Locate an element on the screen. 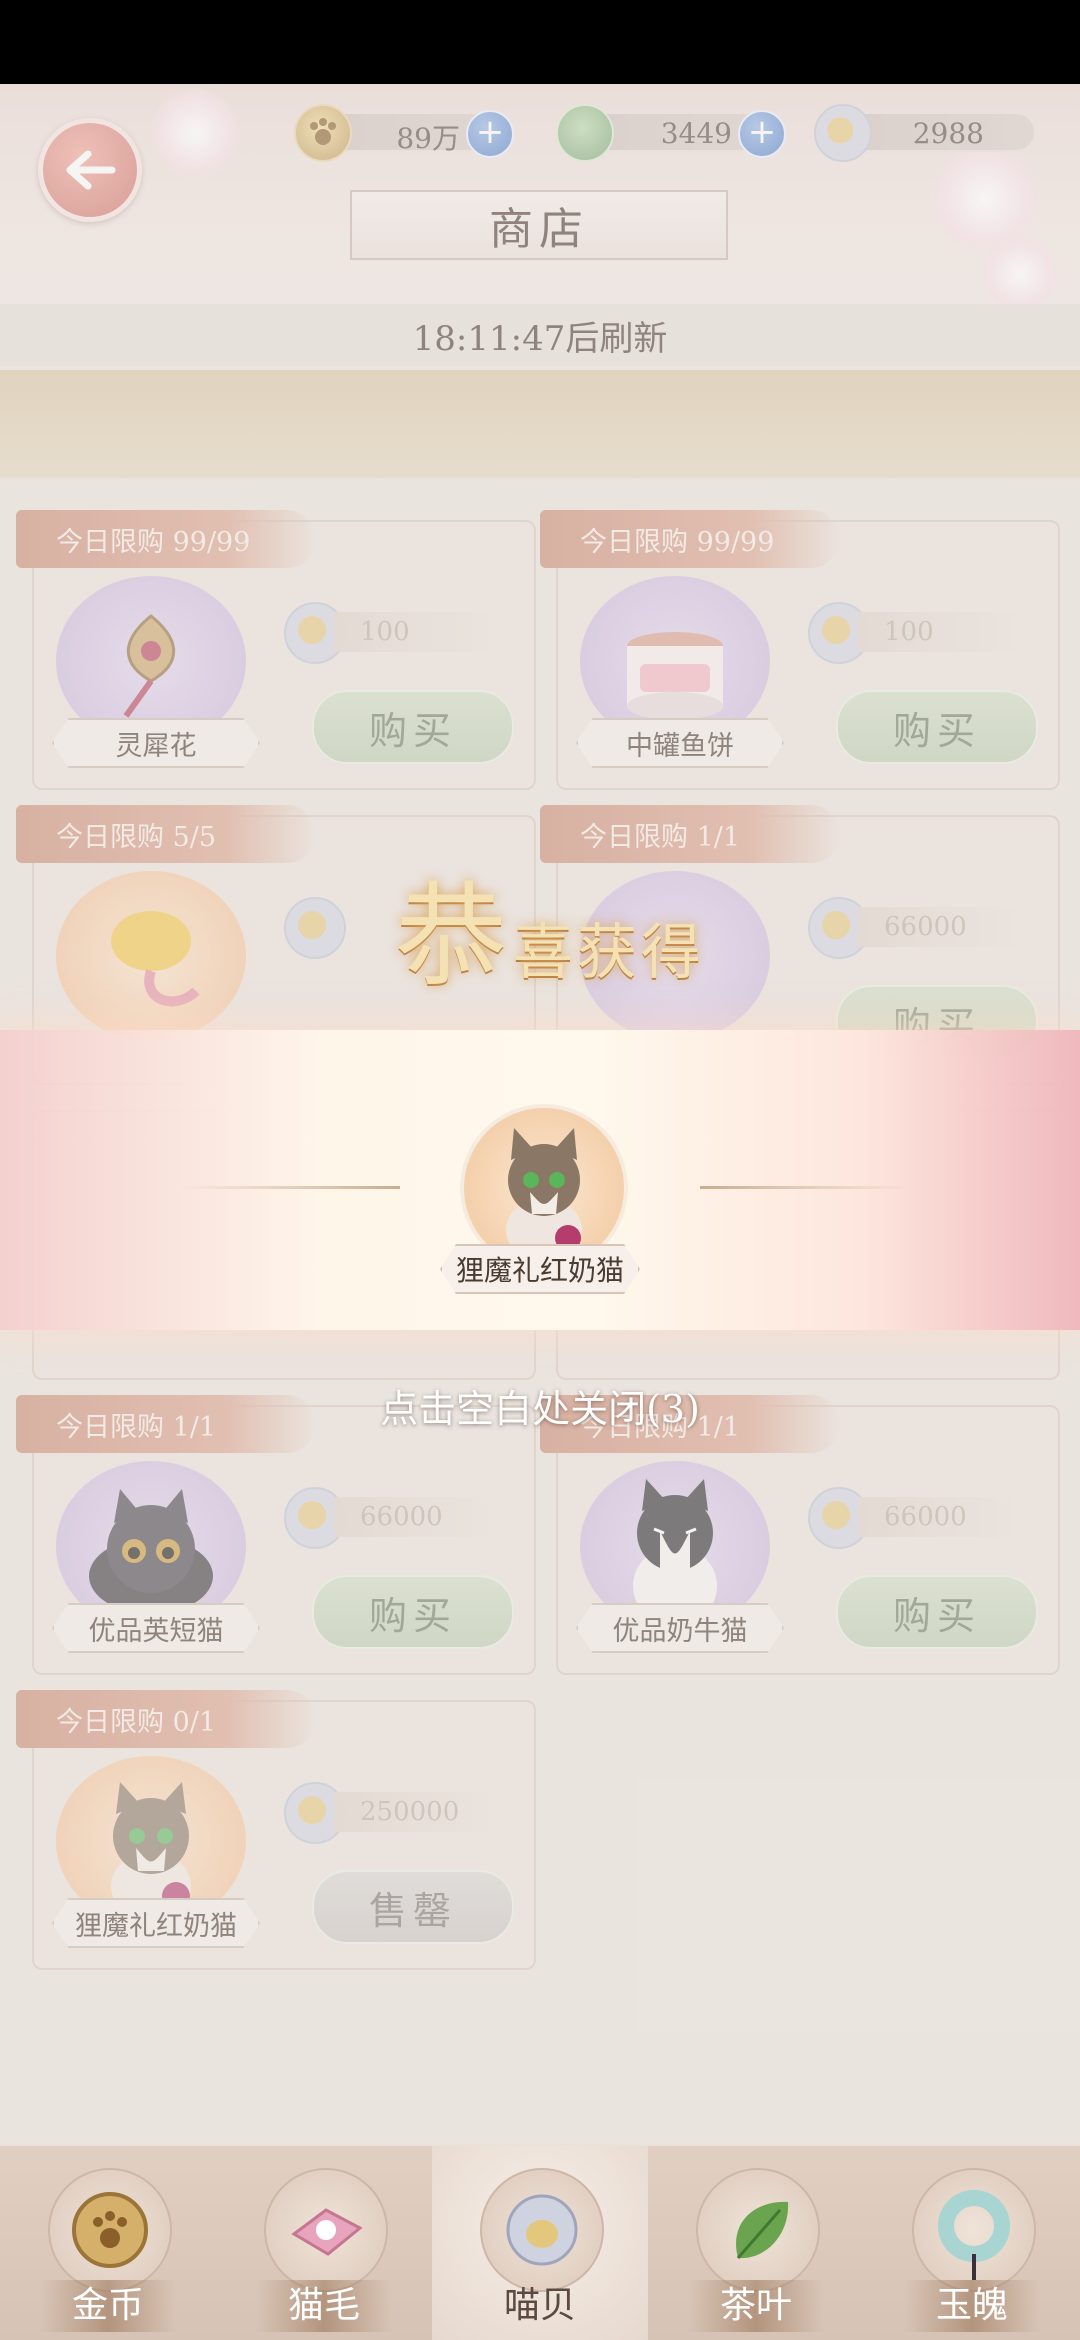 The image size is (1080, 2340). tab-label: 茶叶 is located at coordinates (756, 2306).